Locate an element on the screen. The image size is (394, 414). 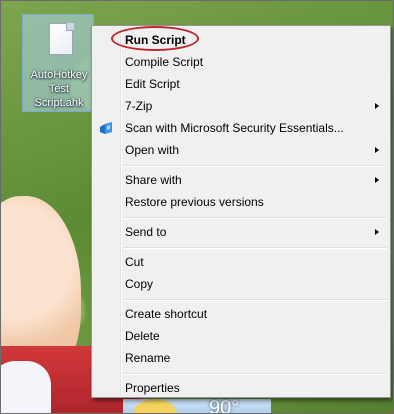
menu-item-label: Rename is located at coordinates (148, 358).